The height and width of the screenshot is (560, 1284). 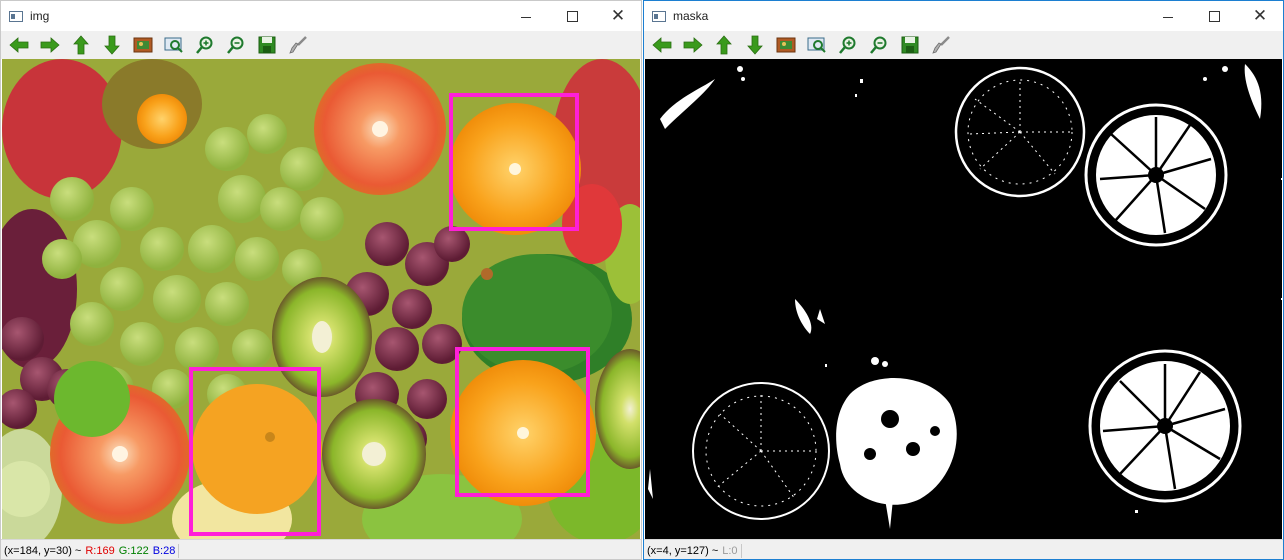 I want to click on pixel-luminance-value: L:0, so click(x=730, y=550).